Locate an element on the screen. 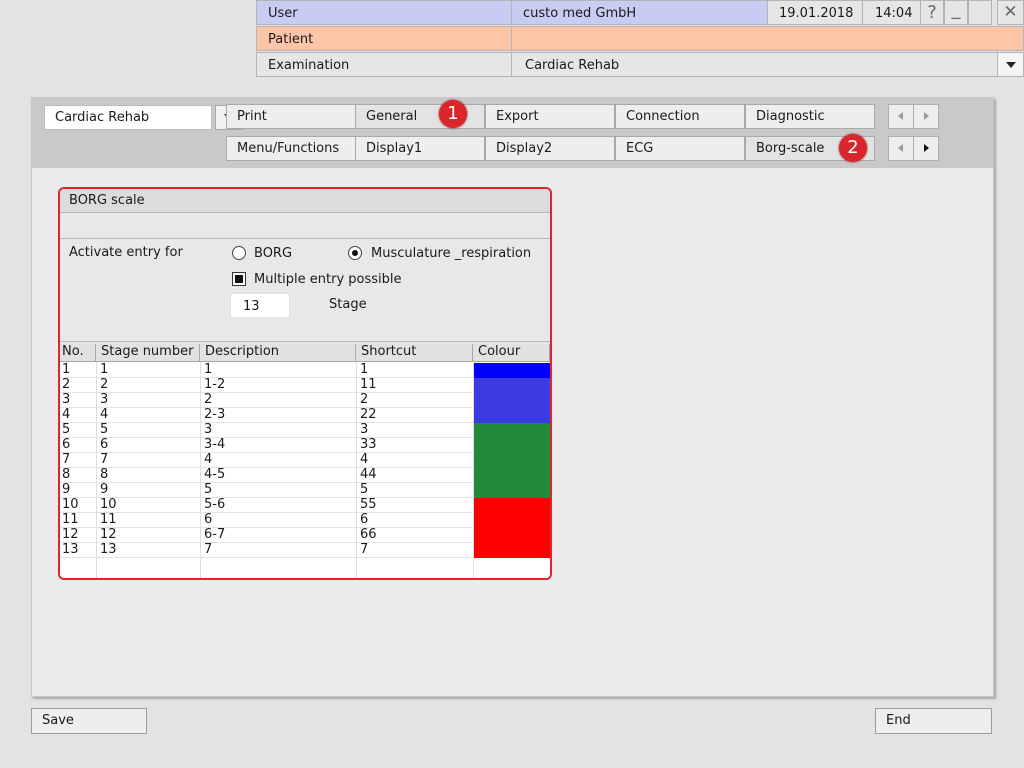 The image size is (1024, 768). table-cell-stage: 9 is located at coordinates (104, 489).